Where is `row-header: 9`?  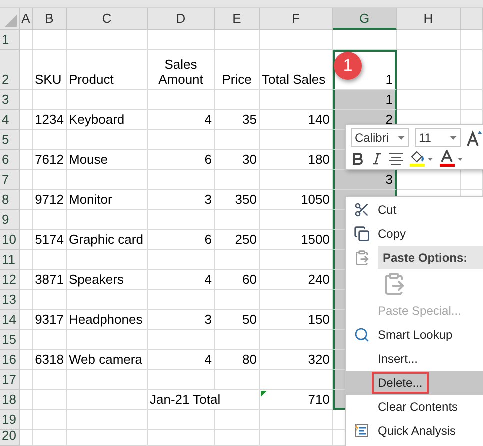 row-header: 9 is located at coordinates (10, 220).